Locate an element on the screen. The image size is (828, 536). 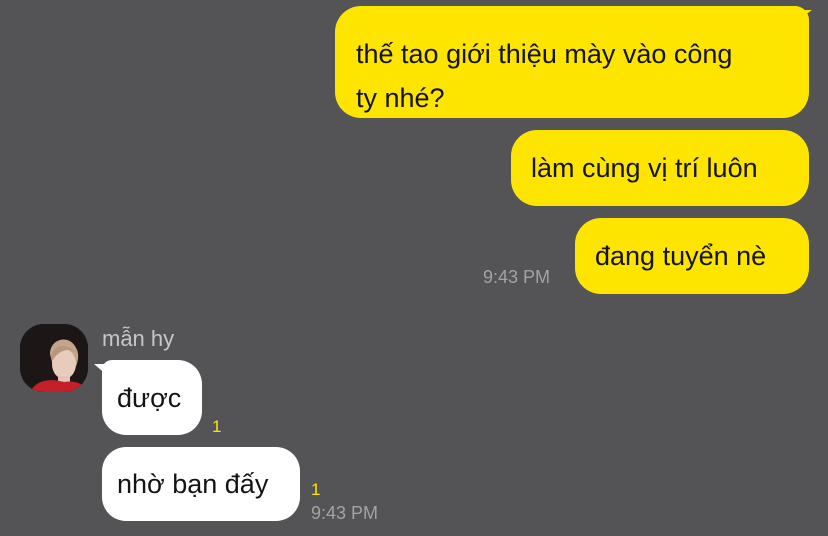
avatar-photo-icon is located at coordinates (54, 358).